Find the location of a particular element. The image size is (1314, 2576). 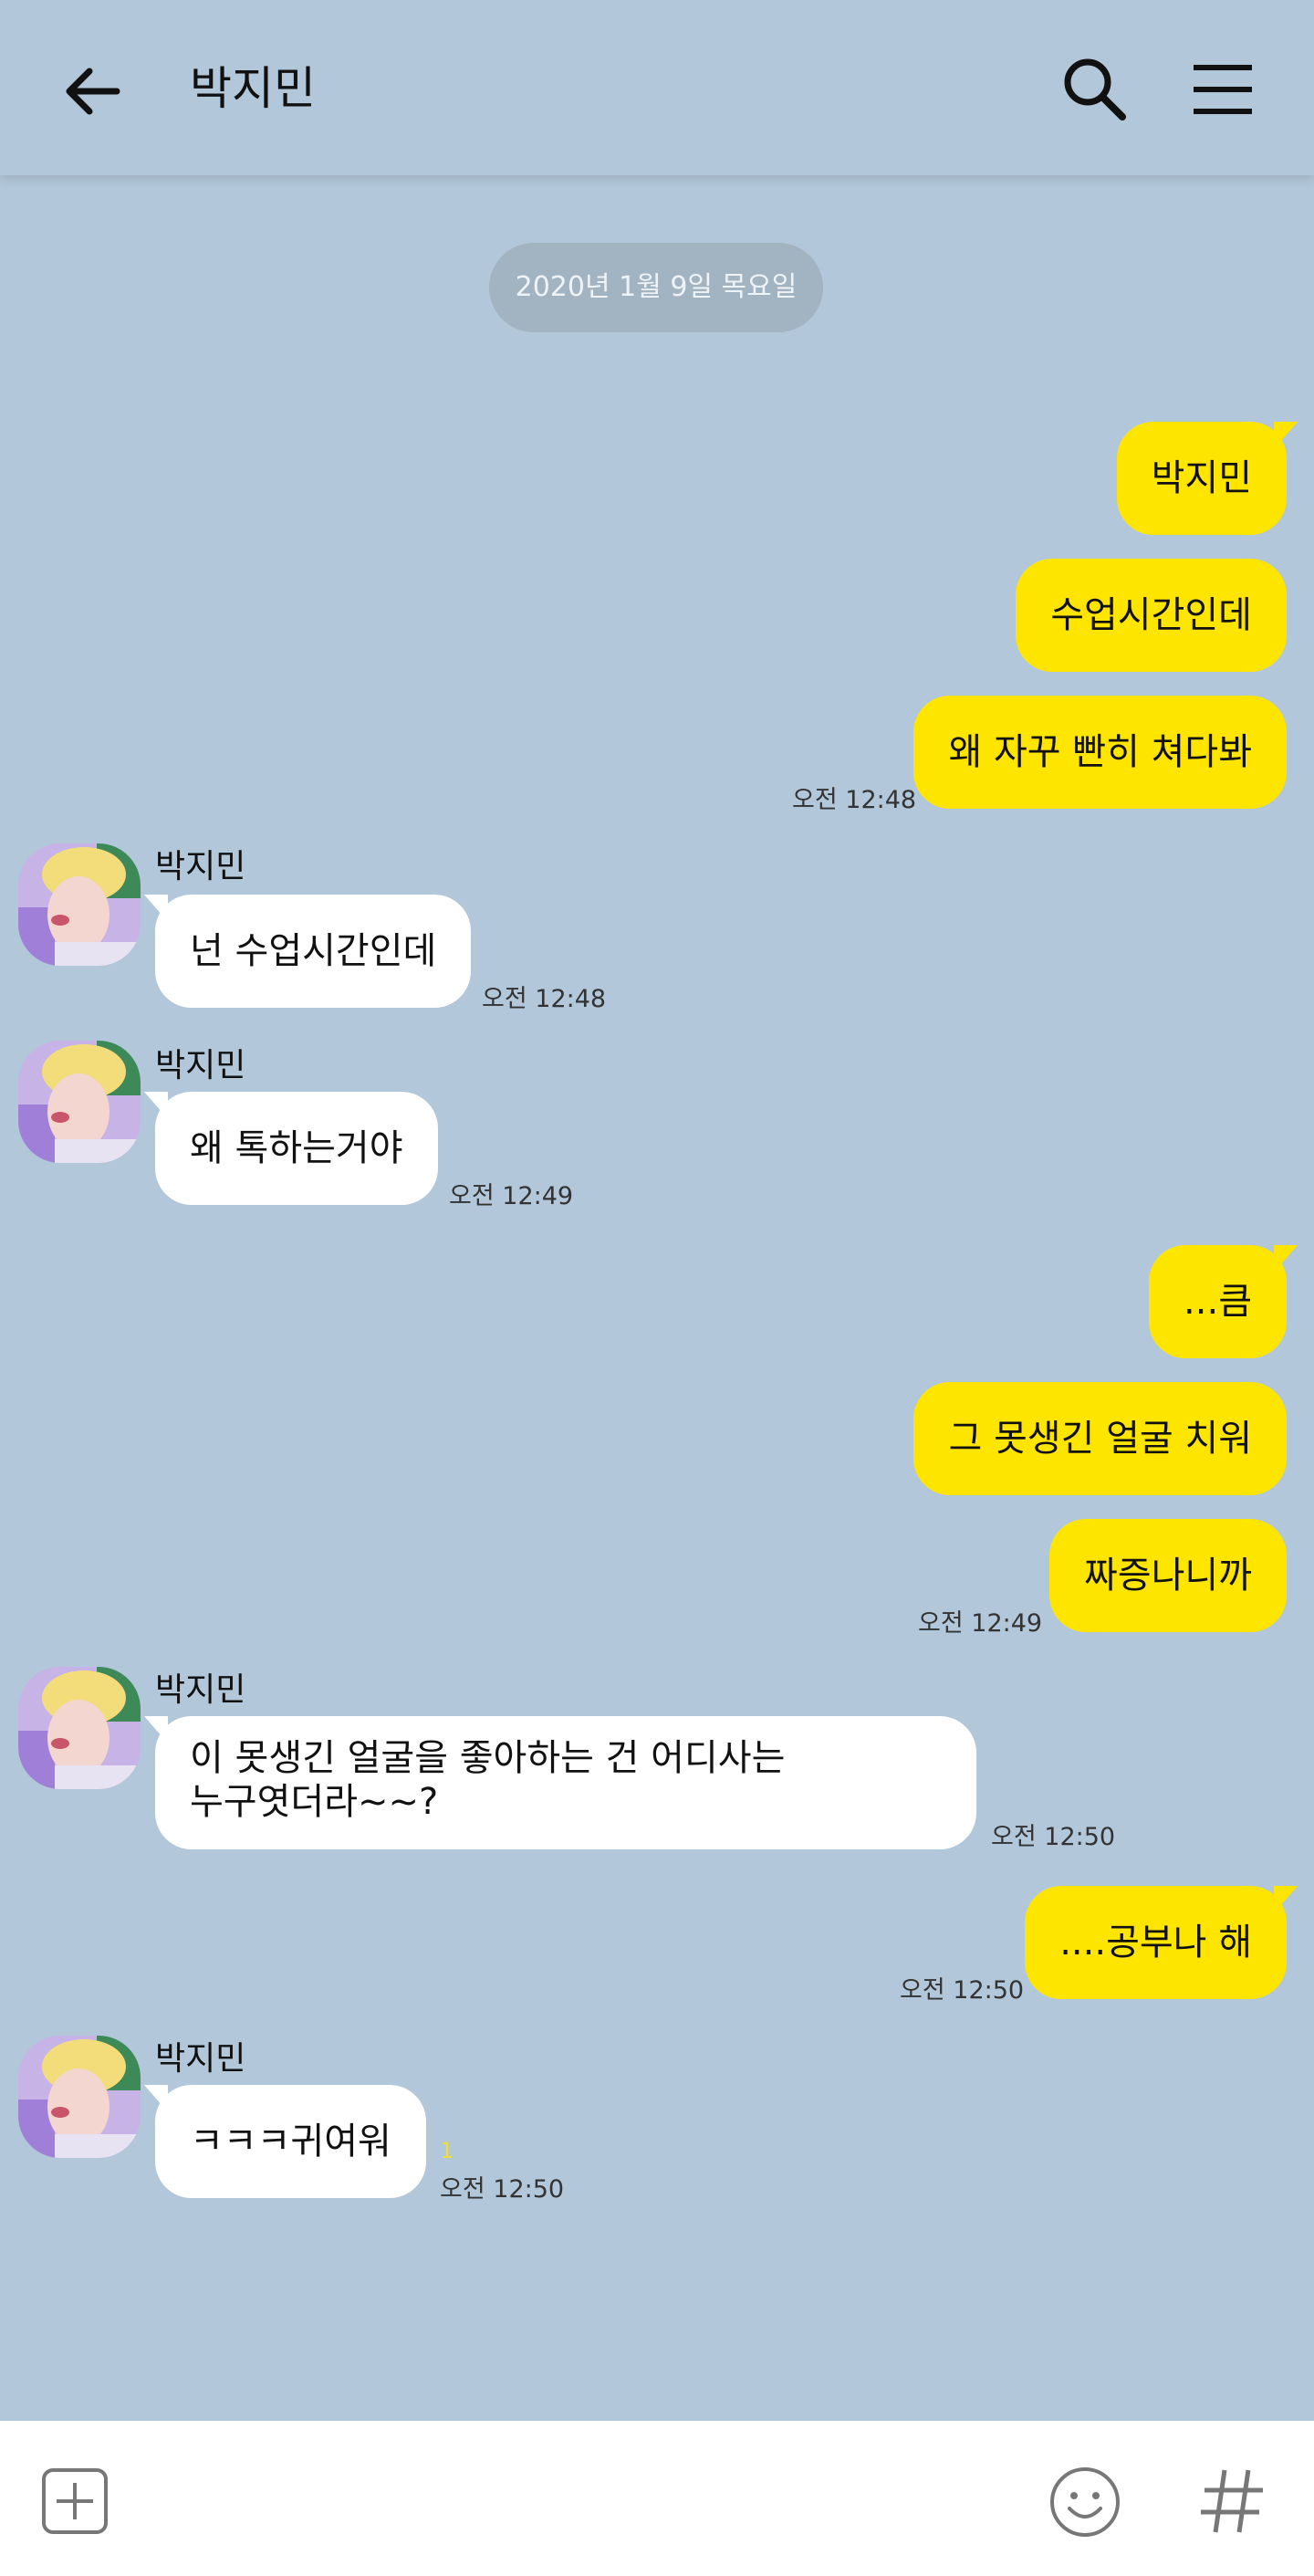

plus-box-icon is located at coordinates (74, 2501).